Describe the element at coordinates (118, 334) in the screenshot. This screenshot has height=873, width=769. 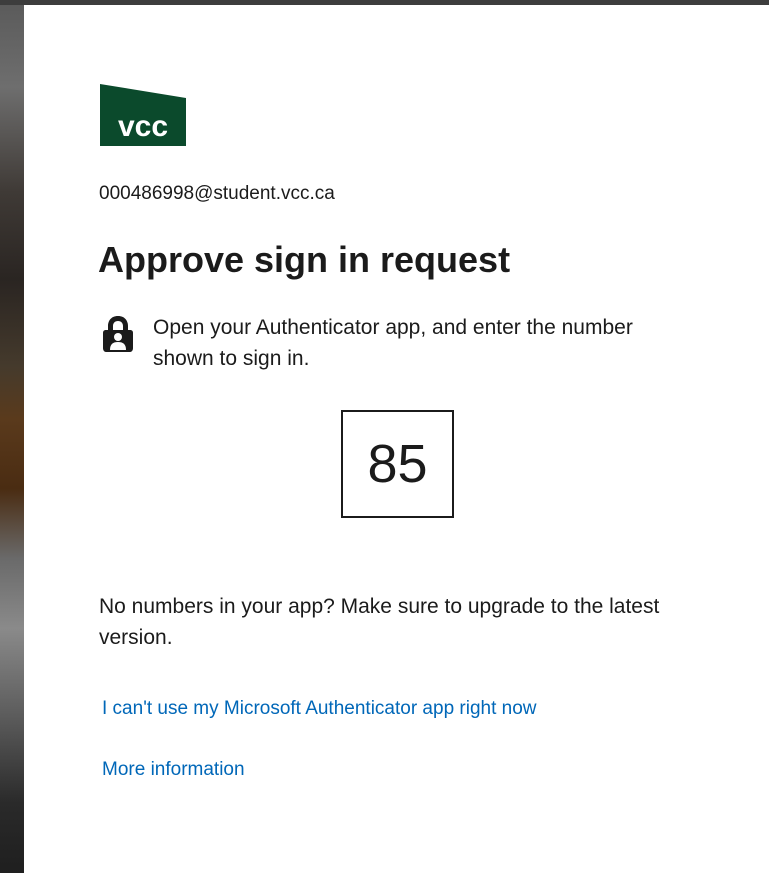
I see `lock-person-icon` at that location.